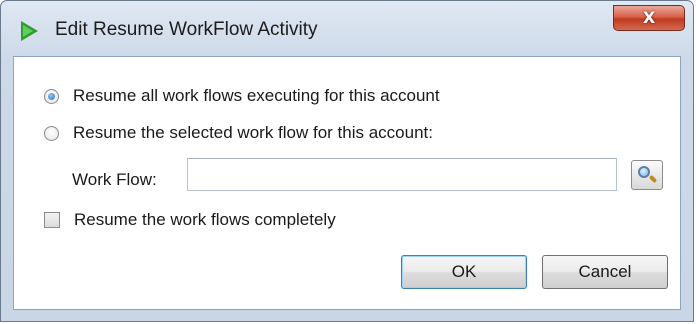 The height and width of the screenshot is (324, 696). What do you see at coordinates (51, 96) in the screenshot?
I see `resume-all-radio` at bounding box center [51, 96].